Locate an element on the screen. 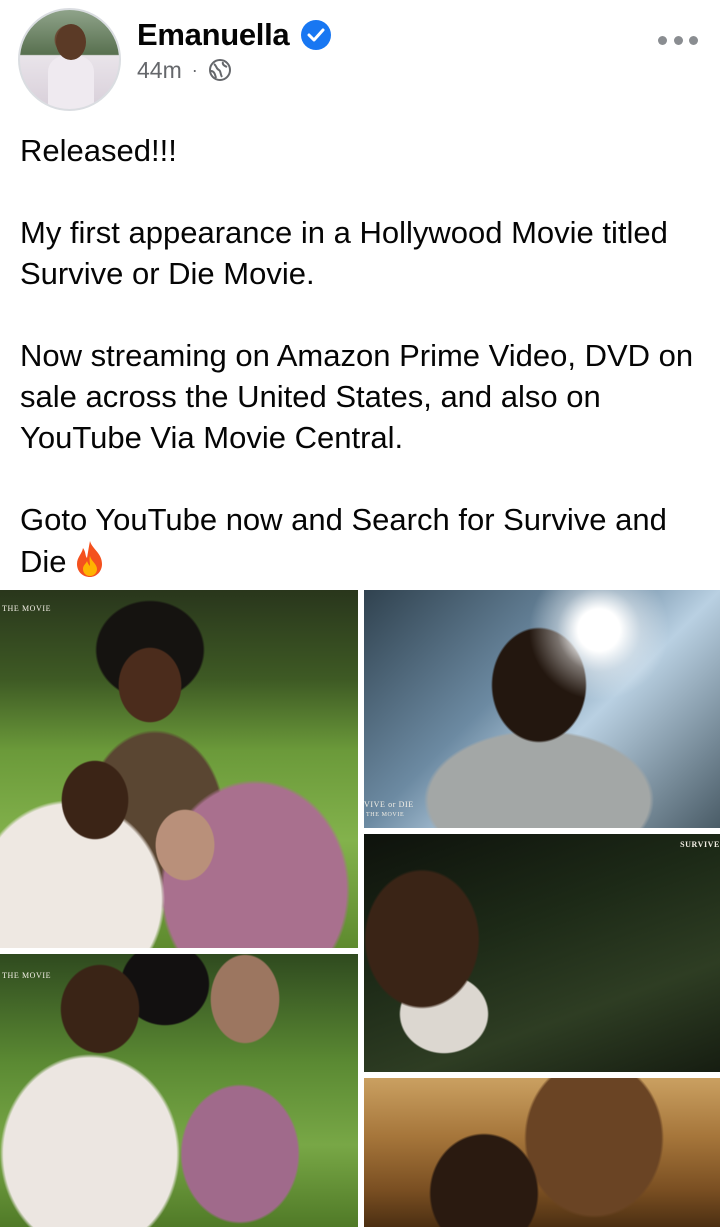  post-header: Emanuella 44m · is located at coordinates (360, 60).